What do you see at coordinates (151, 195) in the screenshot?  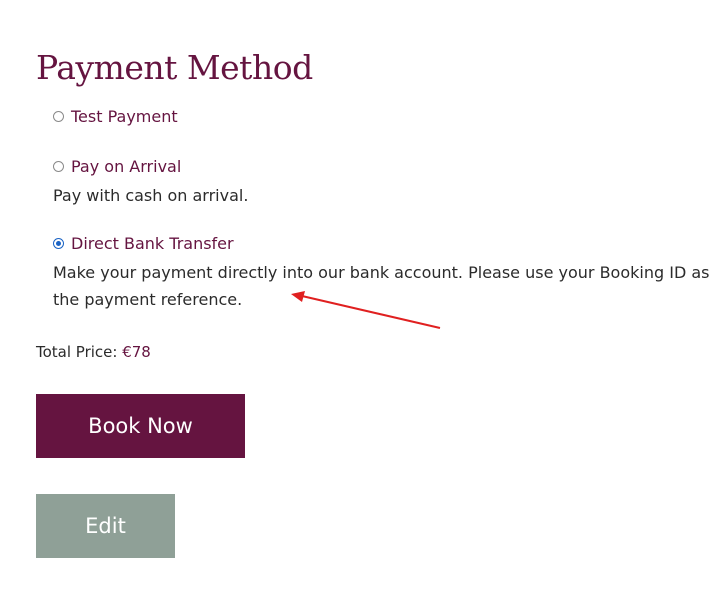 I see `pay-on-arrival-description: Pay with cash on arrival.` at bounding box center [151, 195].